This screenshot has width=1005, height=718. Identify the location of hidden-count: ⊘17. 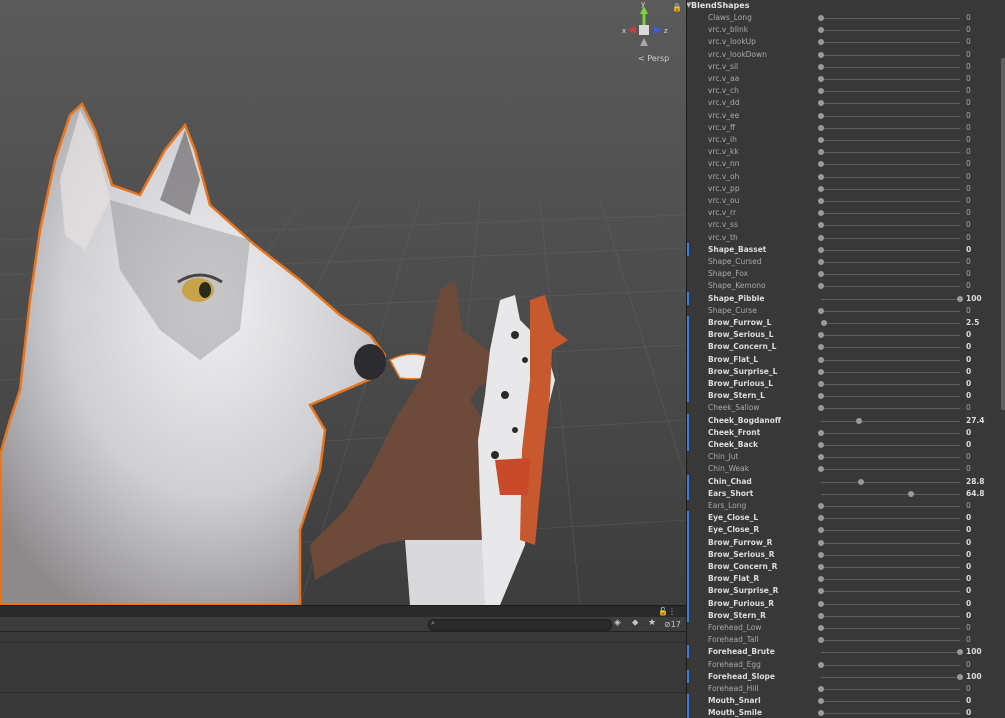
(672, 624).